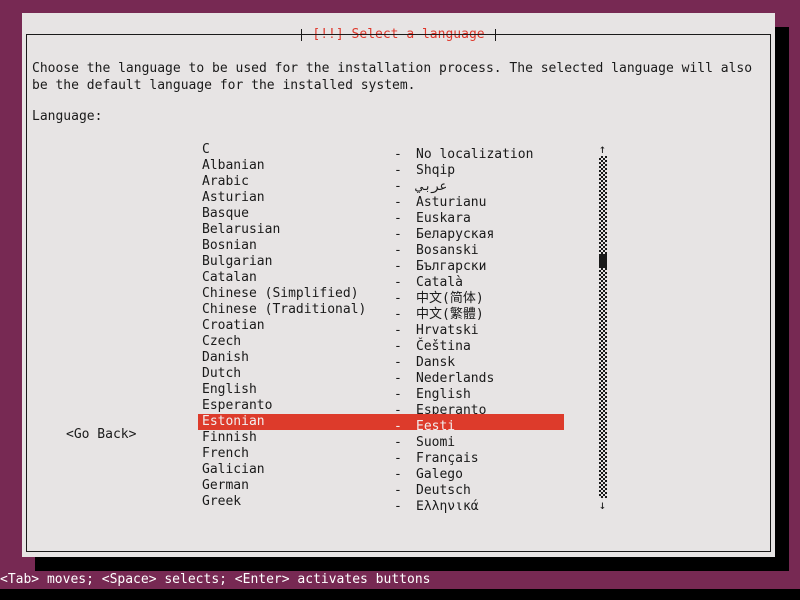  Describe the element at coordinates (233, 421) in the screenshot. I see `language-name: Estonian` at that location.